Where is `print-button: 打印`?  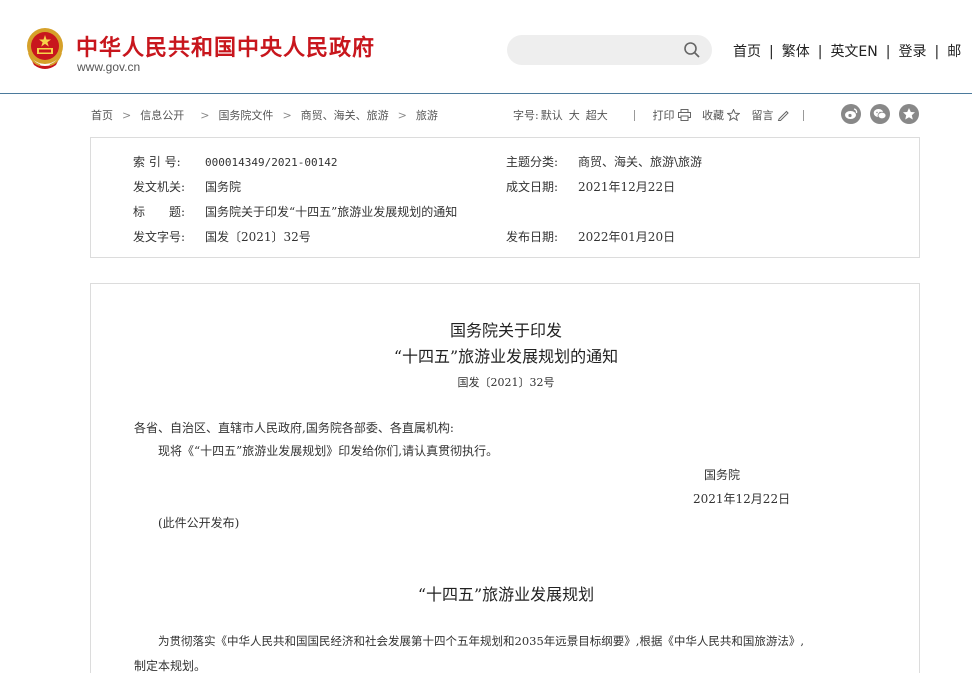 print-button: 打印 is located at coordinates (676, 115).